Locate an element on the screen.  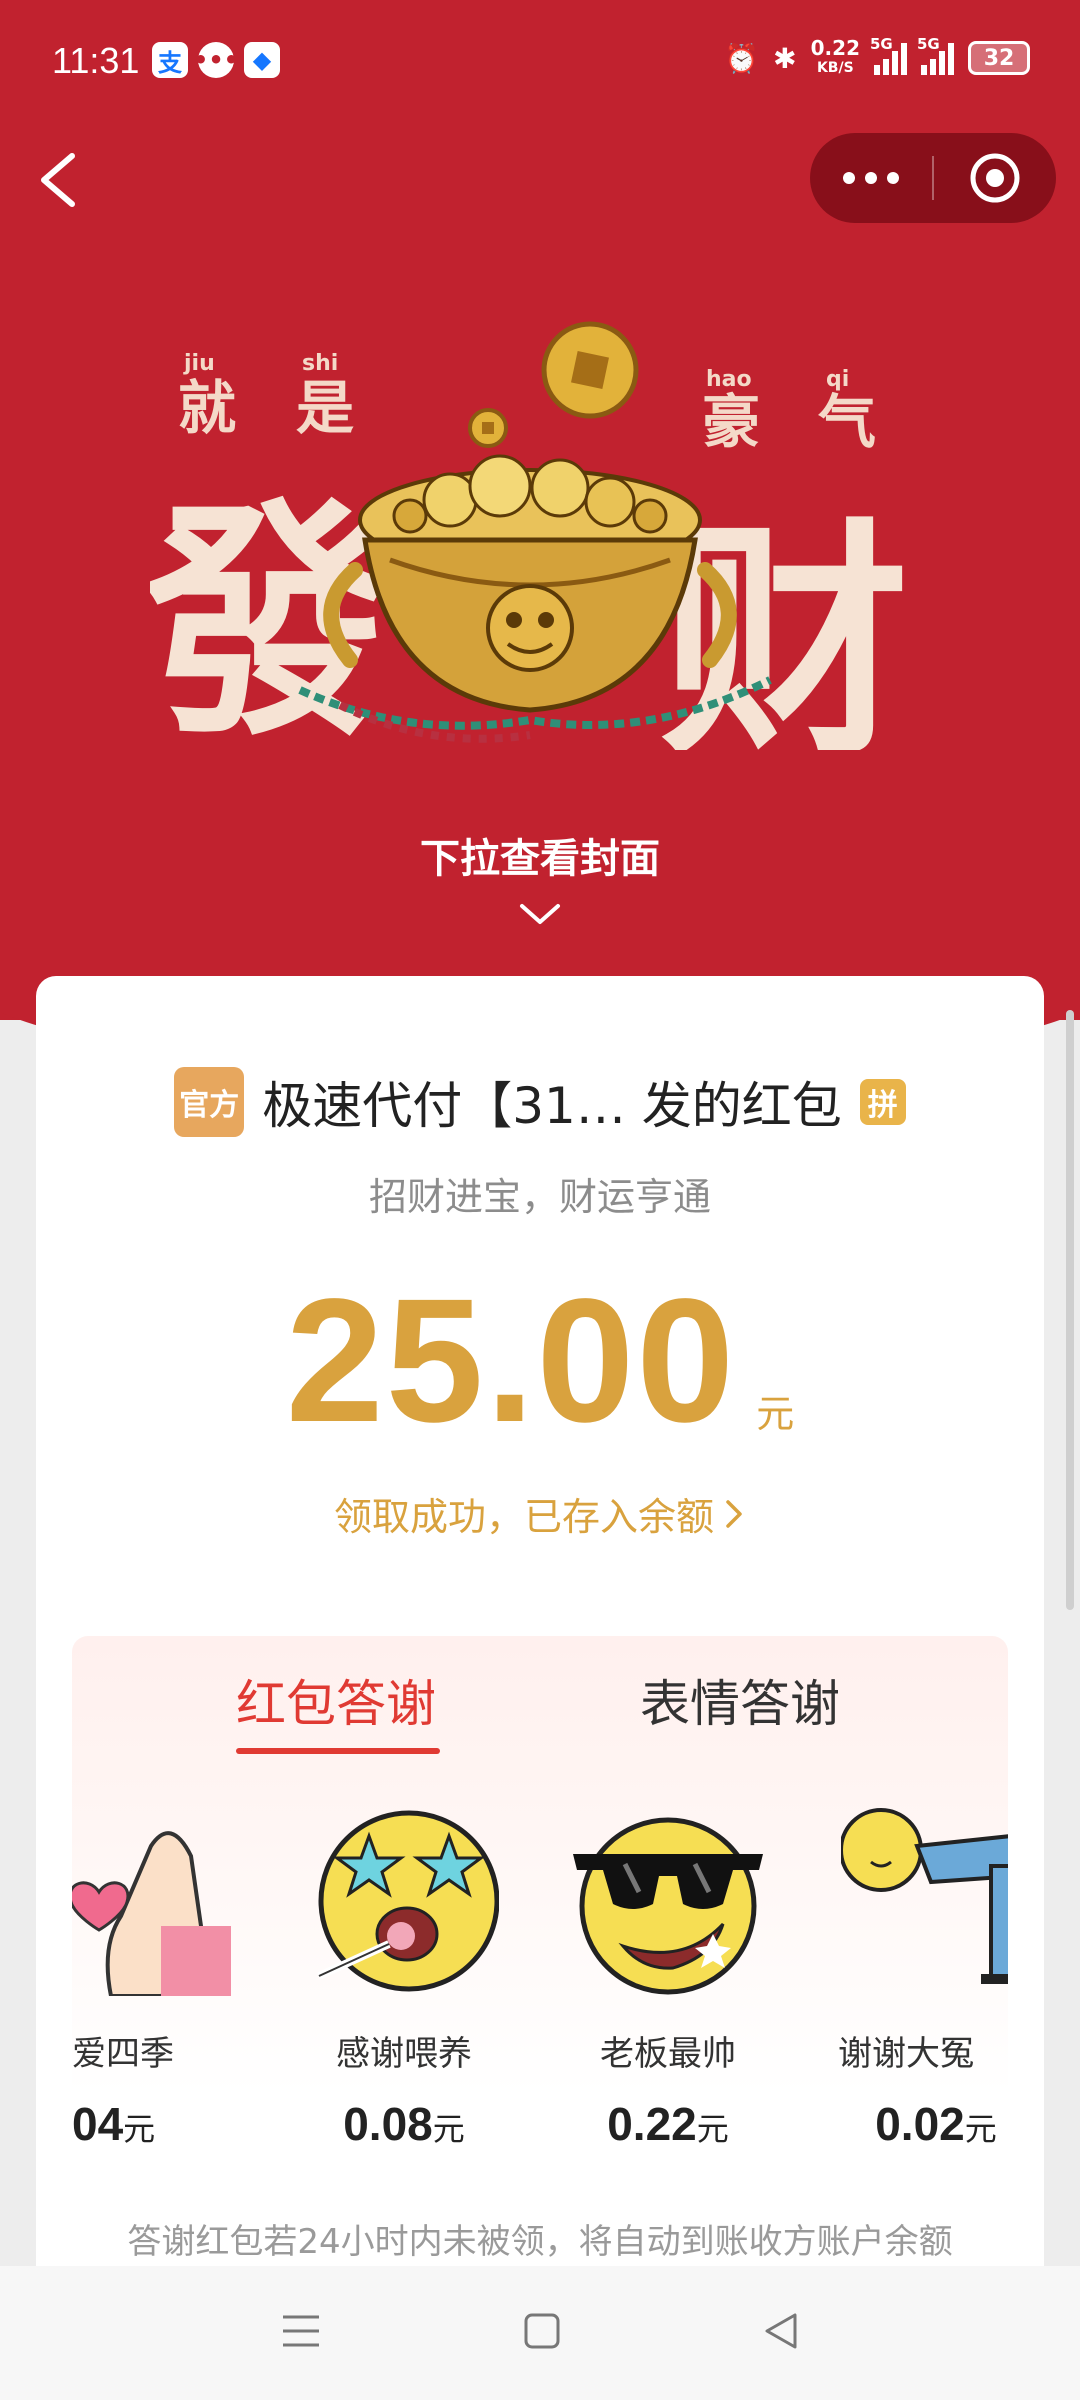
home-square-icon is located at coordinates (542, 2331).